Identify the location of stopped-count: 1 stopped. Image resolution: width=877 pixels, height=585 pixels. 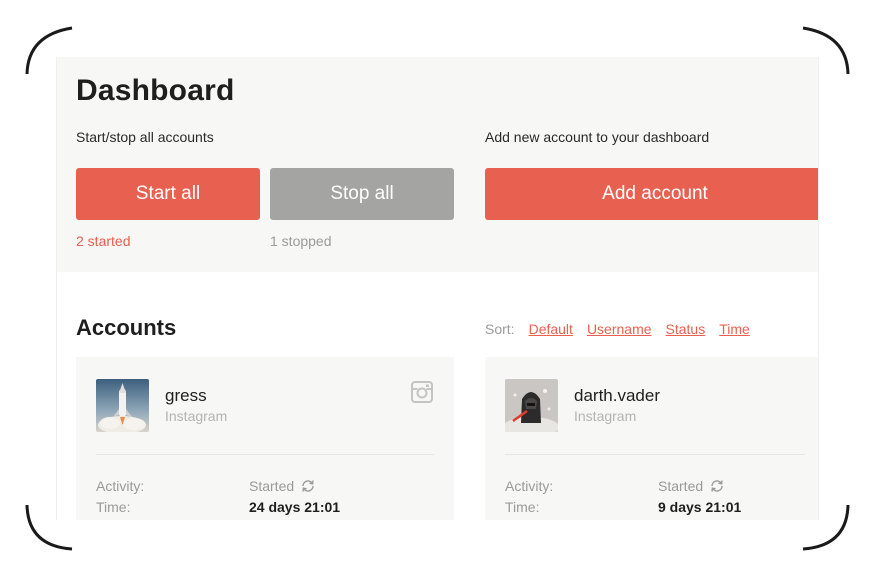
(301, 241).